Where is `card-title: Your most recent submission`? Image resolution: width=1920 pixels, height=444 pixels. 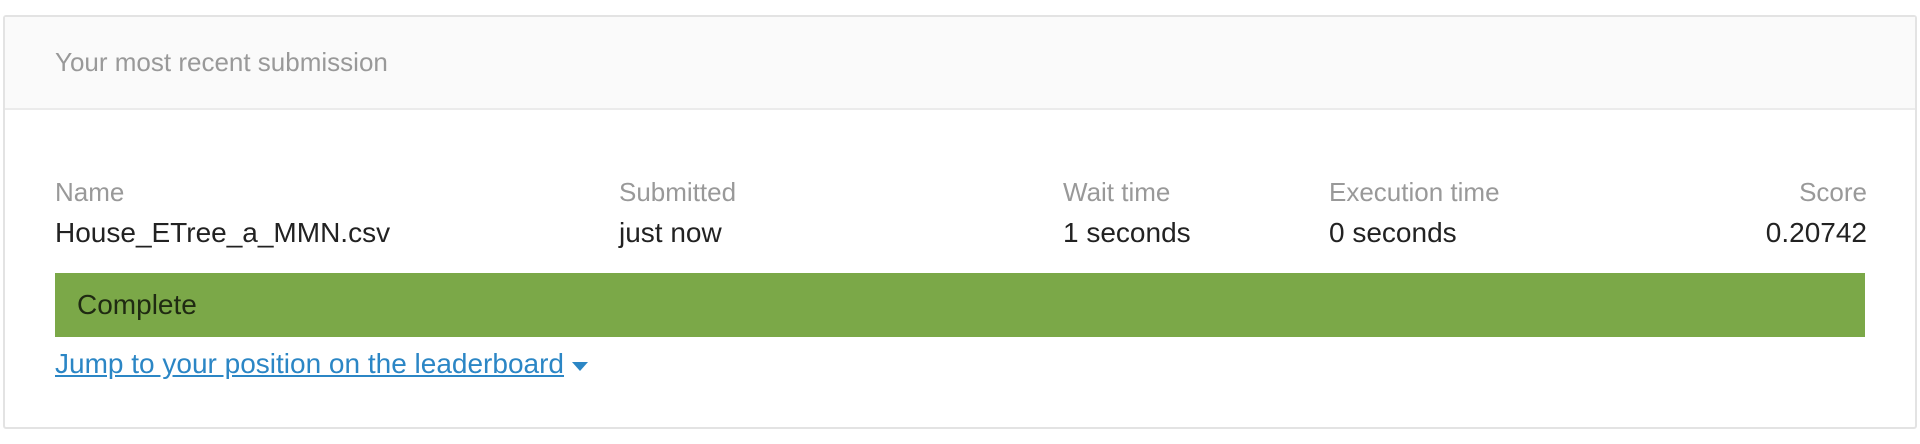 card-title: Your most recent submission is located at coordinates (221, 62).